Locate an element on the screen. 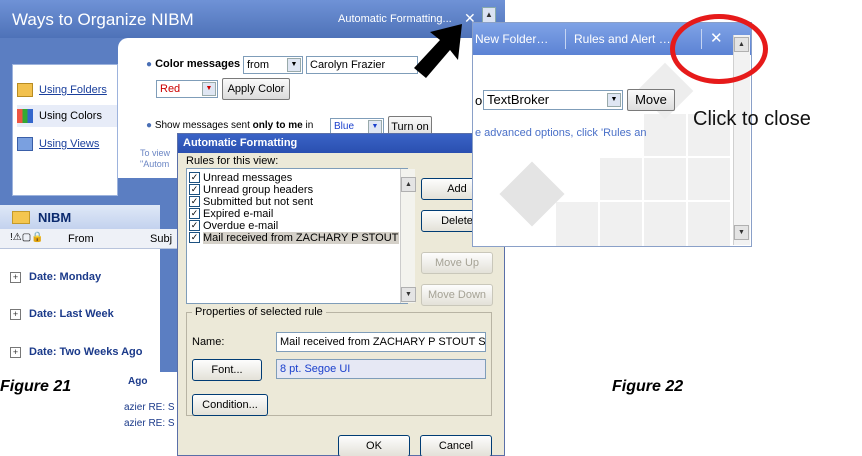 This screenshot has width=862, height=456. show-messages-row: ● Show messages sent only to me in is located at coordinates (229, 125).